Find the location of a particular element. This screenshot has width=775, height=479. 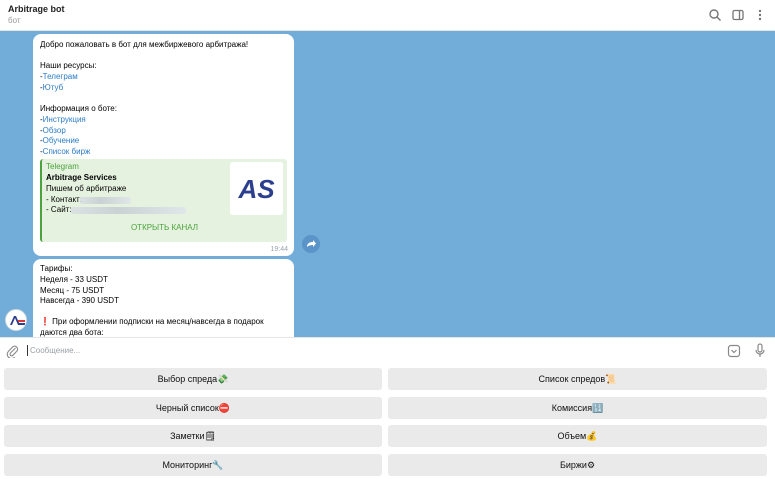

preview-site-redacted is located at coordinates (128, 210).